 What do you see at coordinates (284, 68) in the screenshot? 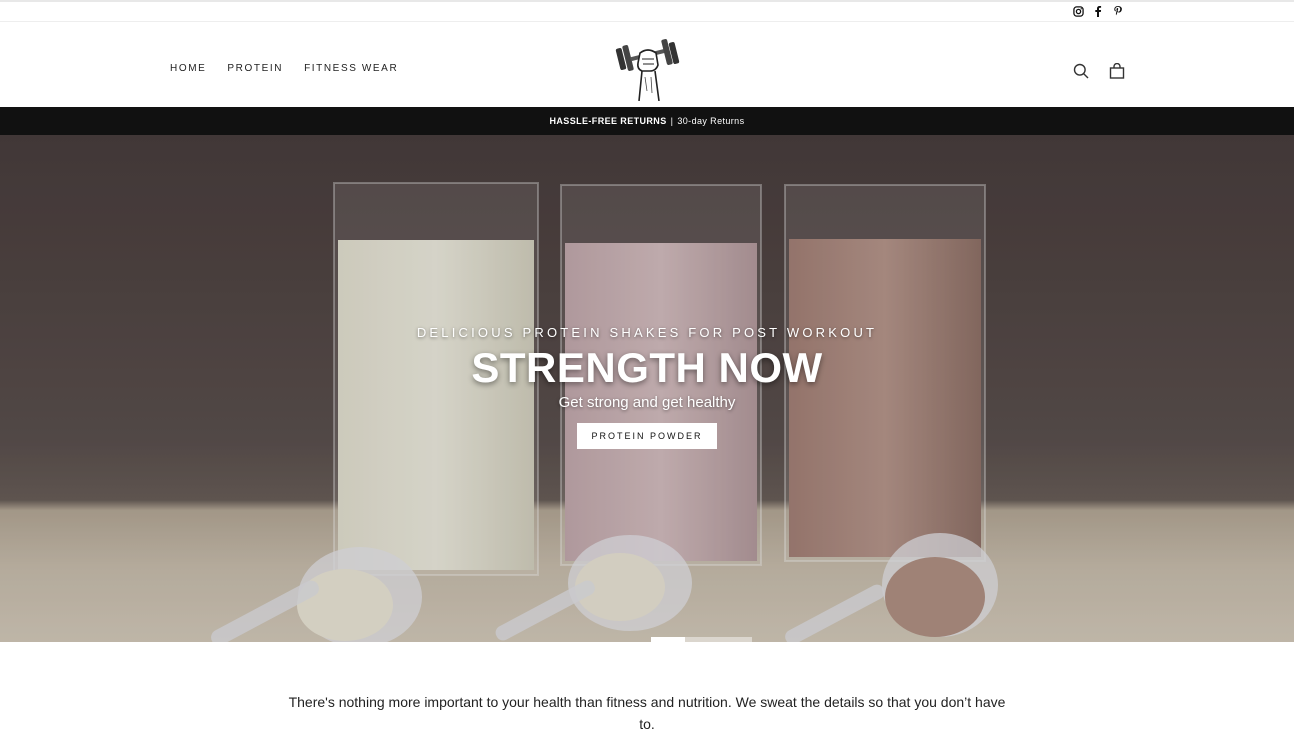
I see `main-nav: HOME PROTEIN FITNESS WEAR` at bounding box center [284, 68].